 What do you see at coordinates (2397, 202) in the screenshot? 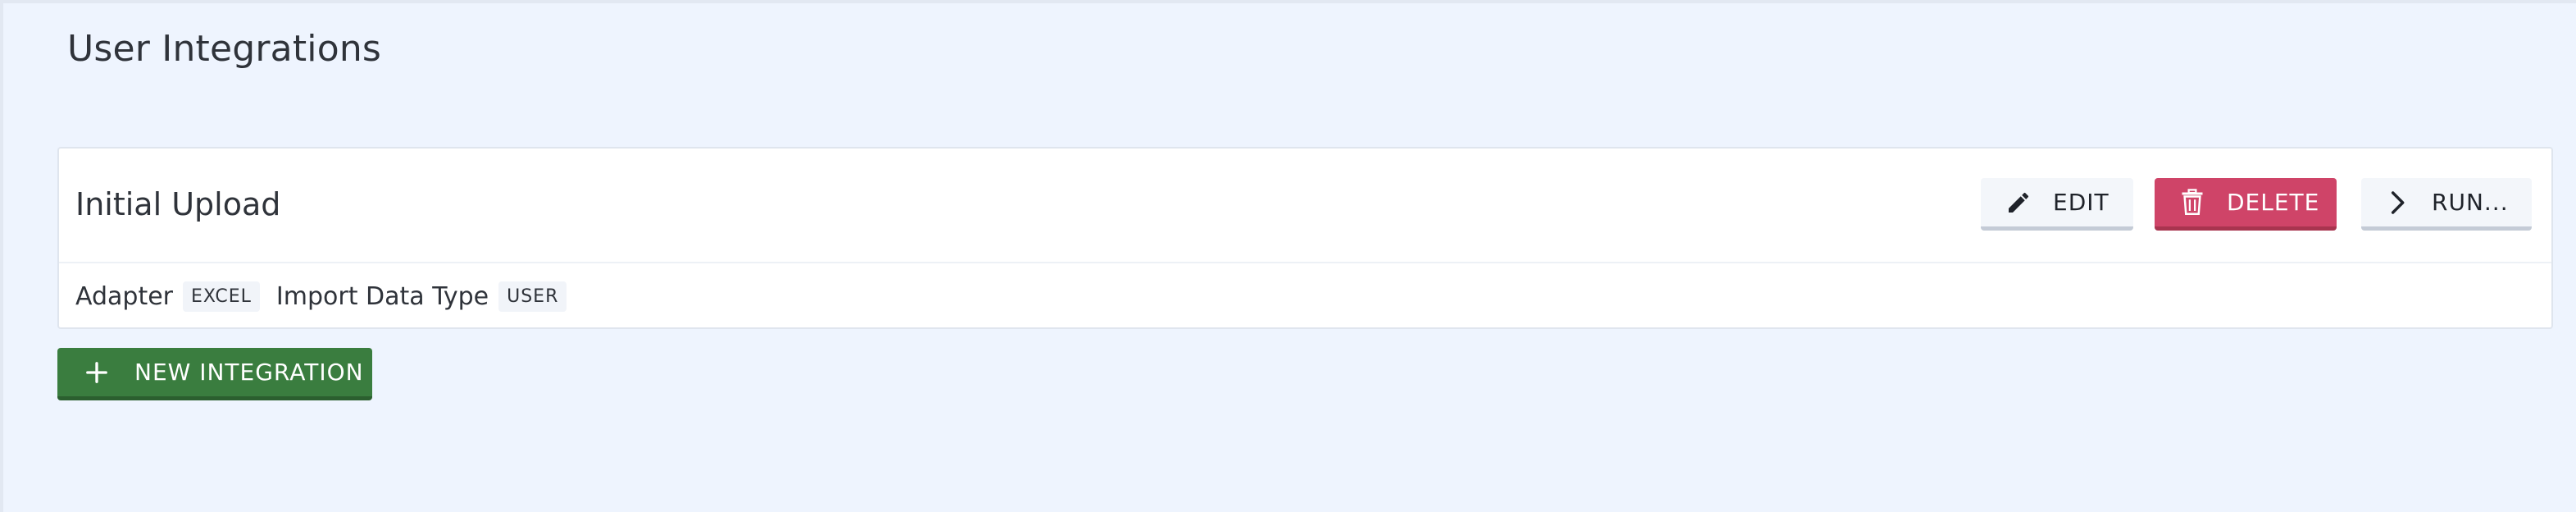
I see `chevron-right-icon` at bounding box center [2397, 202].